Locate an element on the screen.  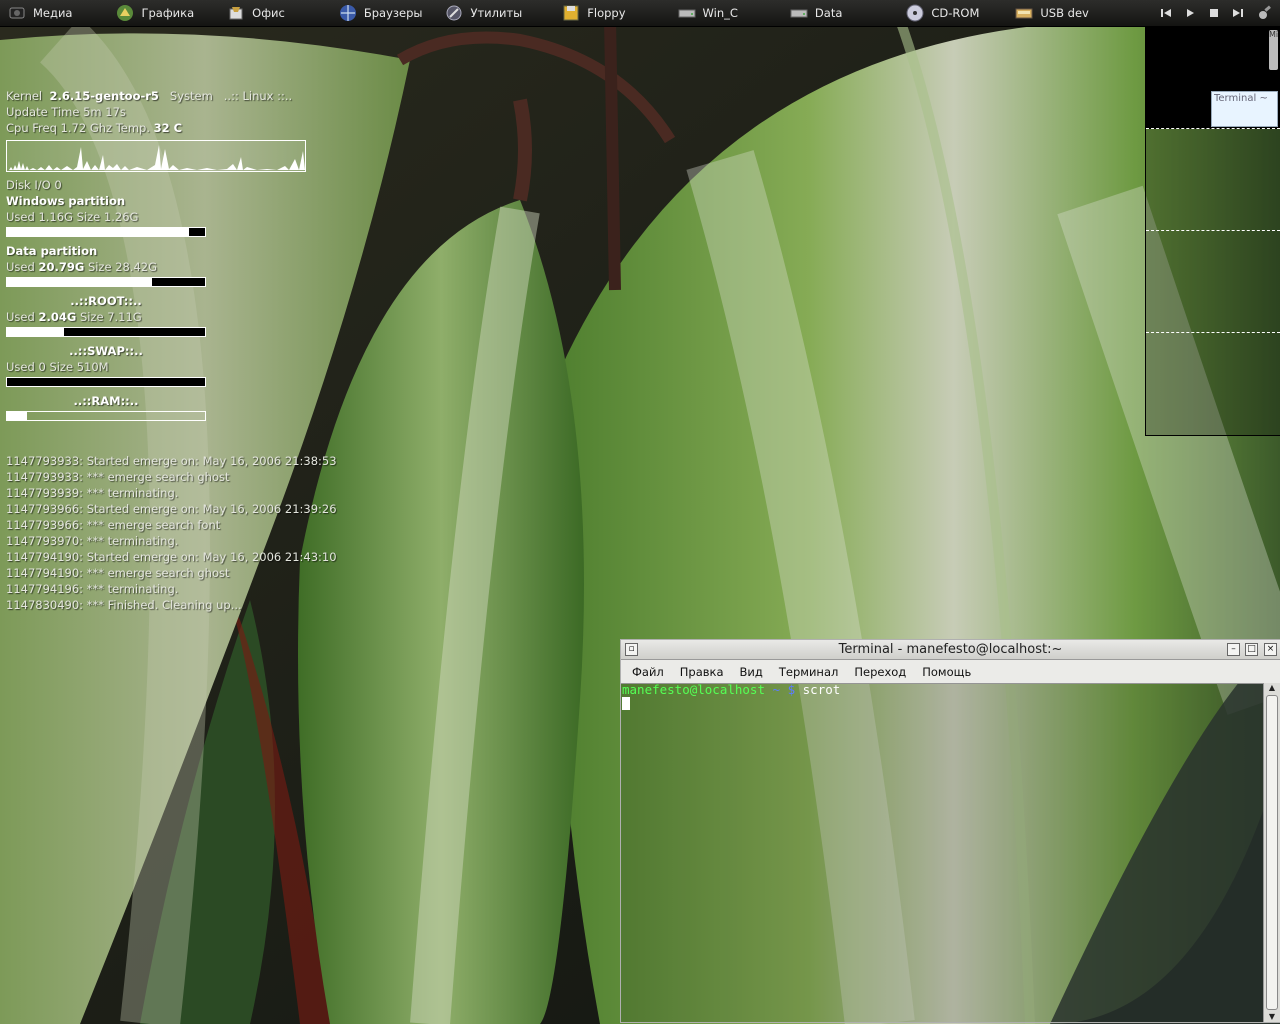
launcher-usb: USB dev is located at coordinates (1052, 13).